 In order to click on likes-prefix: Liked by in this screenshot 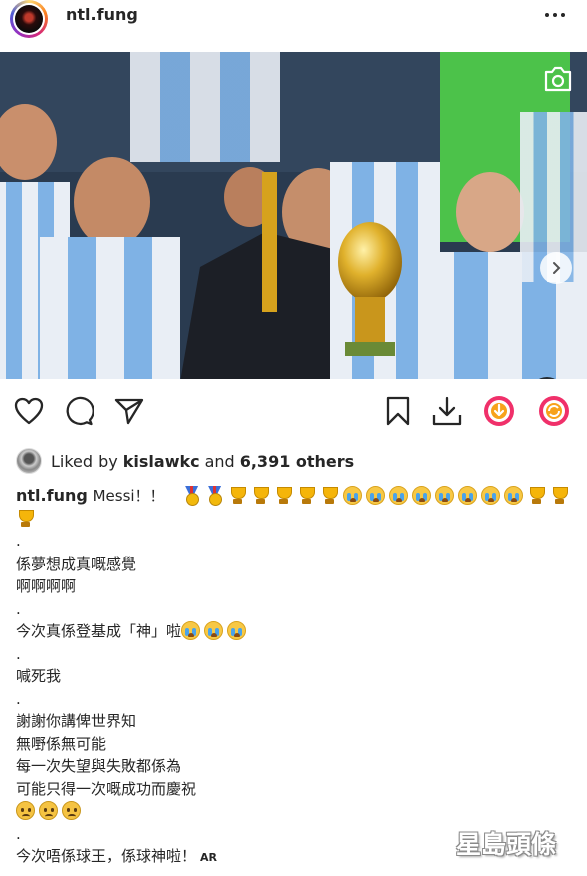, I will do `click(84, 461)`.